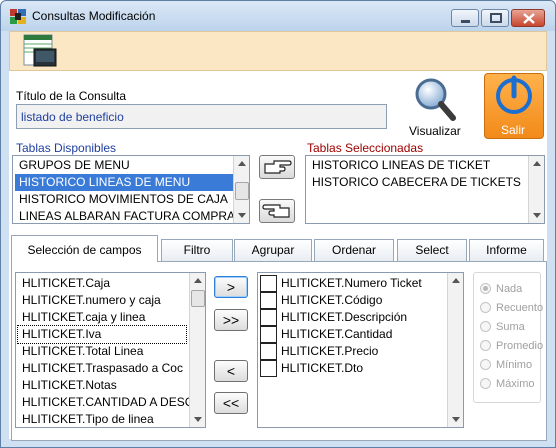 This screenshot has height=448, width=556. Describe the element at coordinates (231, 403) in the screenshot. I see `remove-all-fields-button: <<` at that location.